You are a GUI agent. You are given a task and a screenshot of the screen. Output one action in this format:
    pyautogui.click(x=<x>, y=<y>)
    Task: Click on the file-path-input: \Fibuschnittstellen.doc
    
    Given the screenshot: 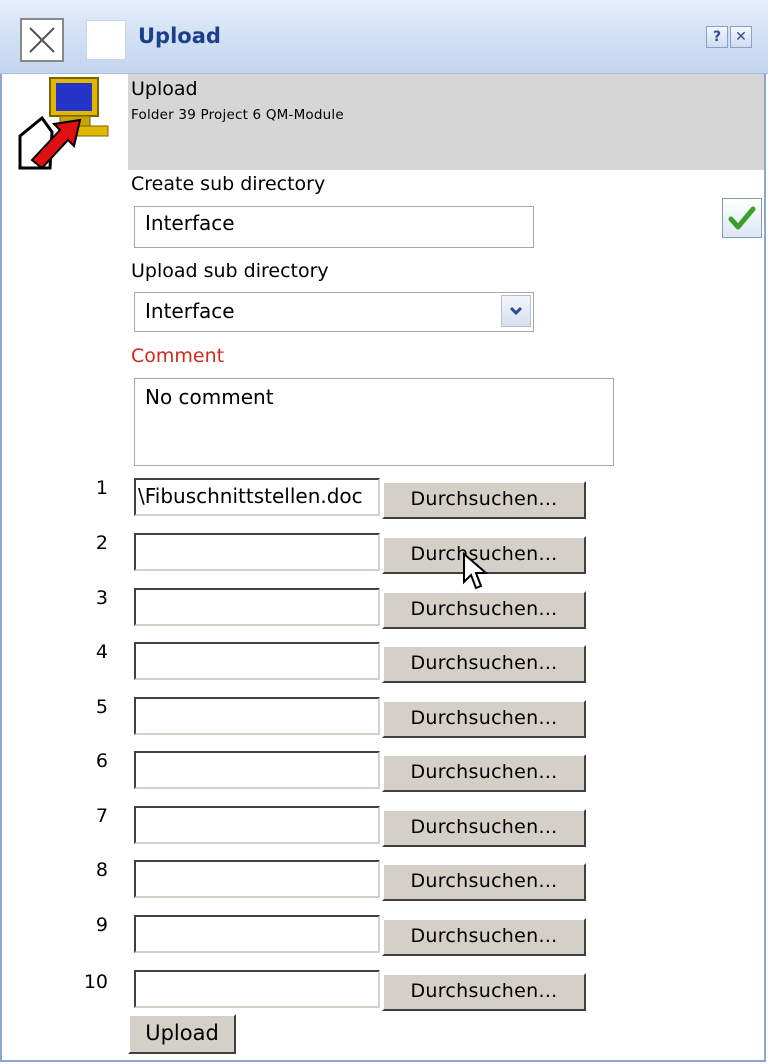 What is the action you would take?
    pyautogui.click(x=257, y=497)
    